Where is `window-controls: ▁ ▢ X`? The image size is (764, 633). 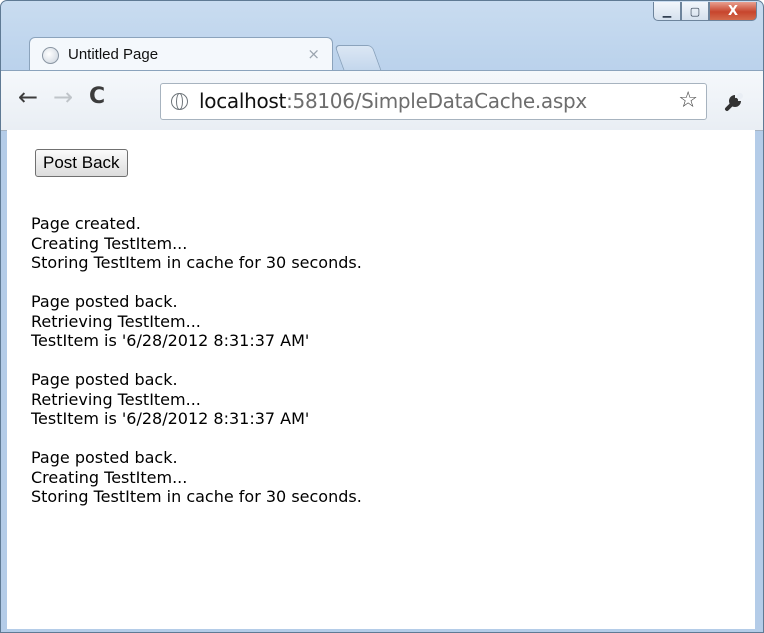
window-controls: ▁ ▢ X is located at coordinates (705, 11).